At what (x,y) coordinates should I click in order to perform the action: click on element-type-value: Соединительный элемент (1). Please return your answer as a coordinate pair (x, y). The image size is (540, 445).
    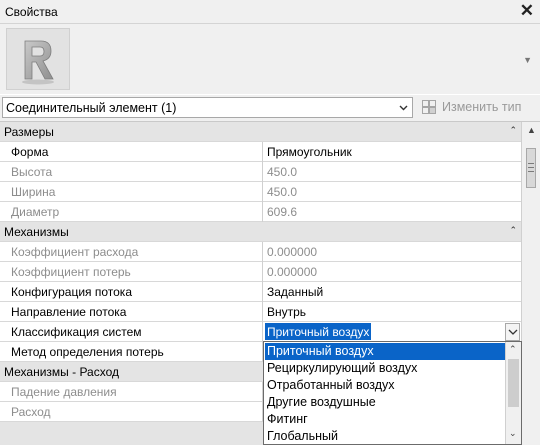
    Looking at the image, I should click on (91, 108).